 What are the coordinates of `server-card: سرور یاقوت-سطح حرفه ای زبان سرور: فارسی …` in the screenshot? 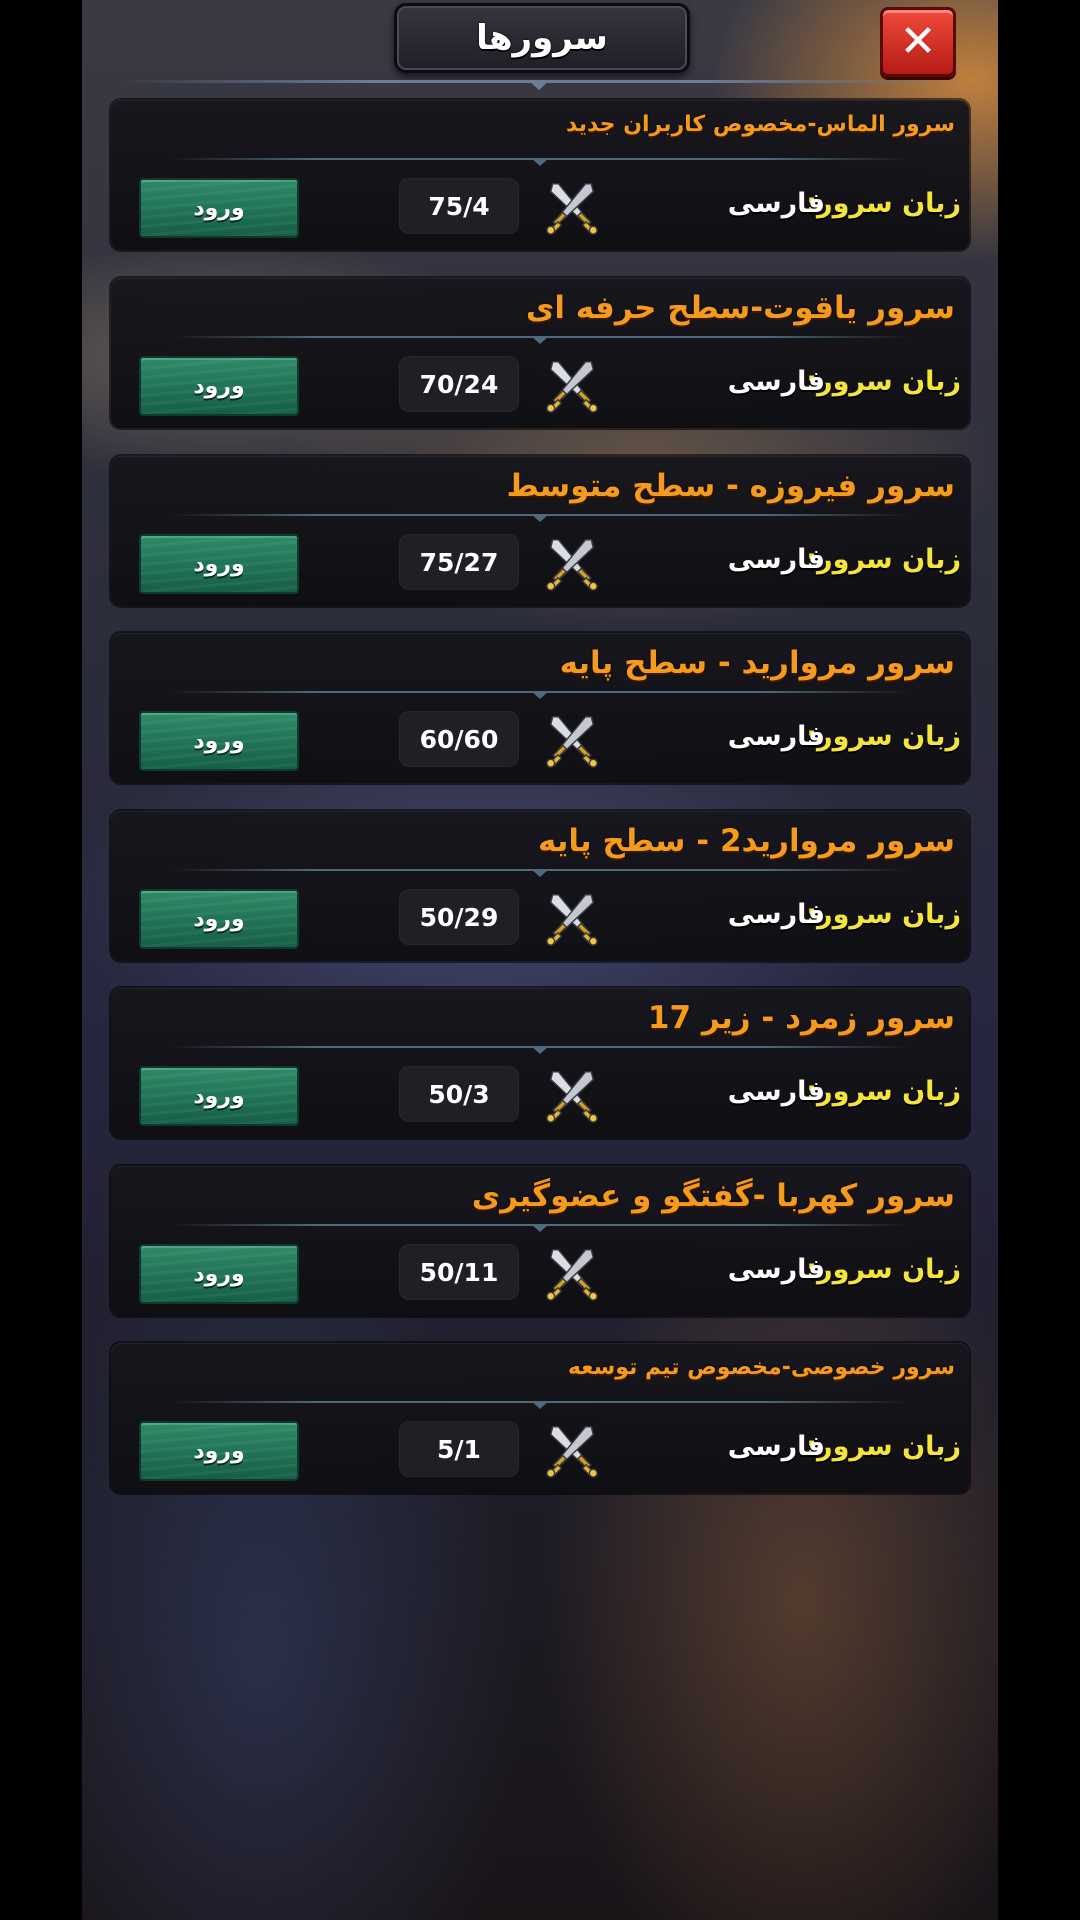 It's located at (540, 353).